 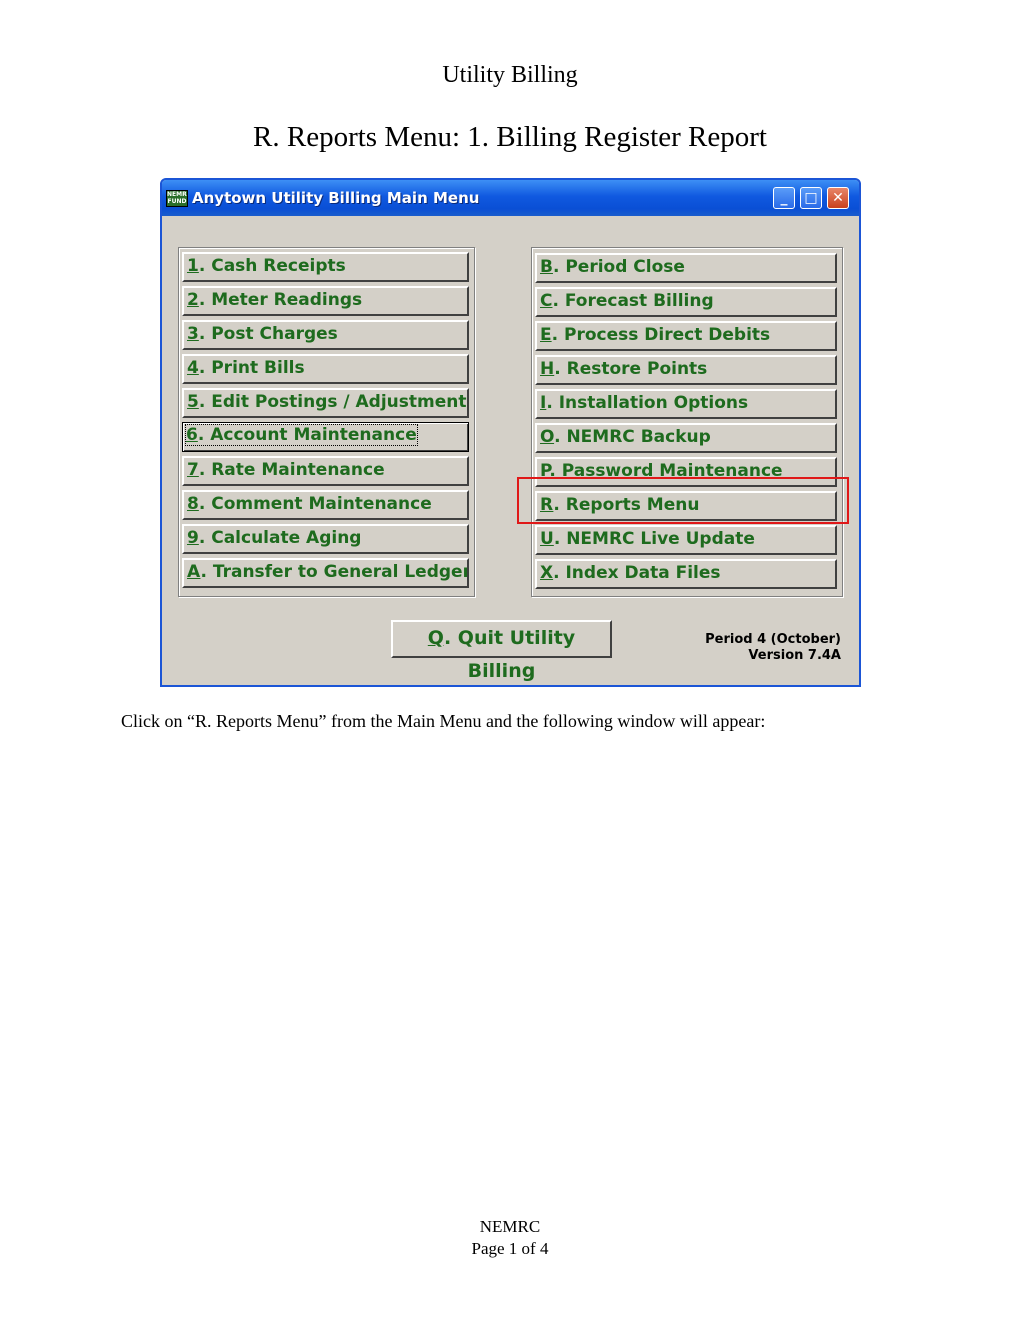 What do you see at coordinates (784, 198) in the screenshot?
I see `minimize-button: _` at bounding box center [784, 198].